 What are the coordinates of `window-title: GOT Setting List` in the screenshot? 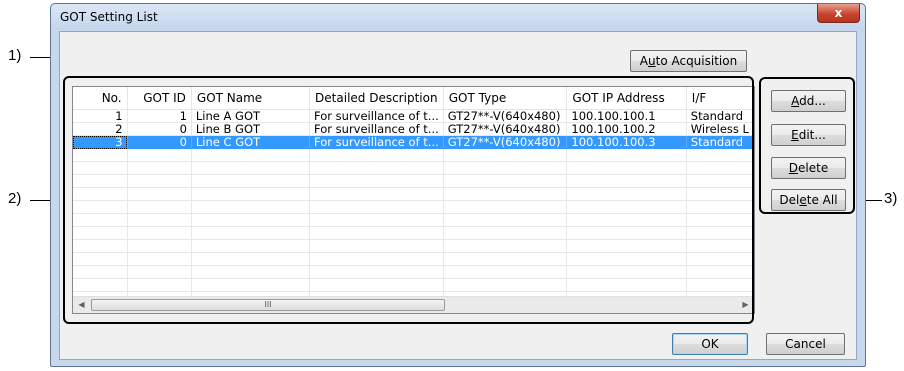 It's located at (109, 17).